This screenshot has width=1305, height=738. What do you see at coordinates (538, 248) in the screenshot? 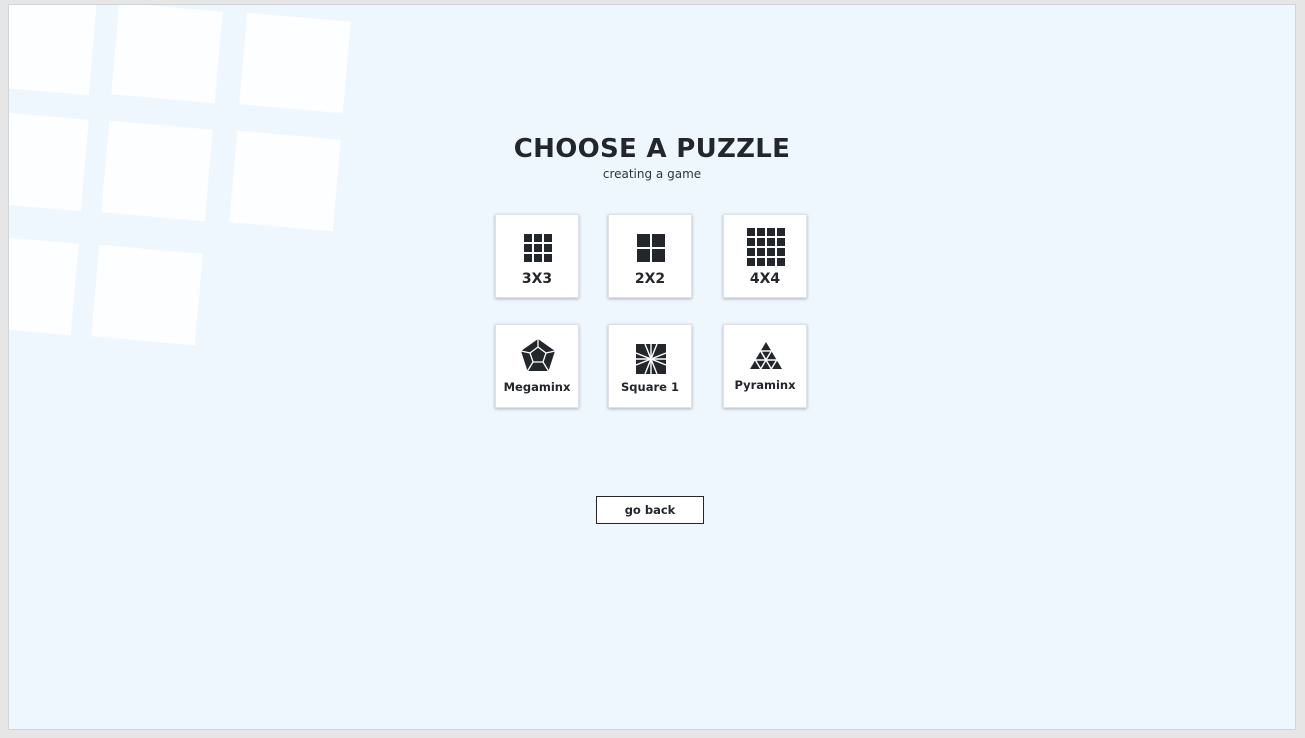
I see `grid-3x3-icon` at bounding box center [538, 248].